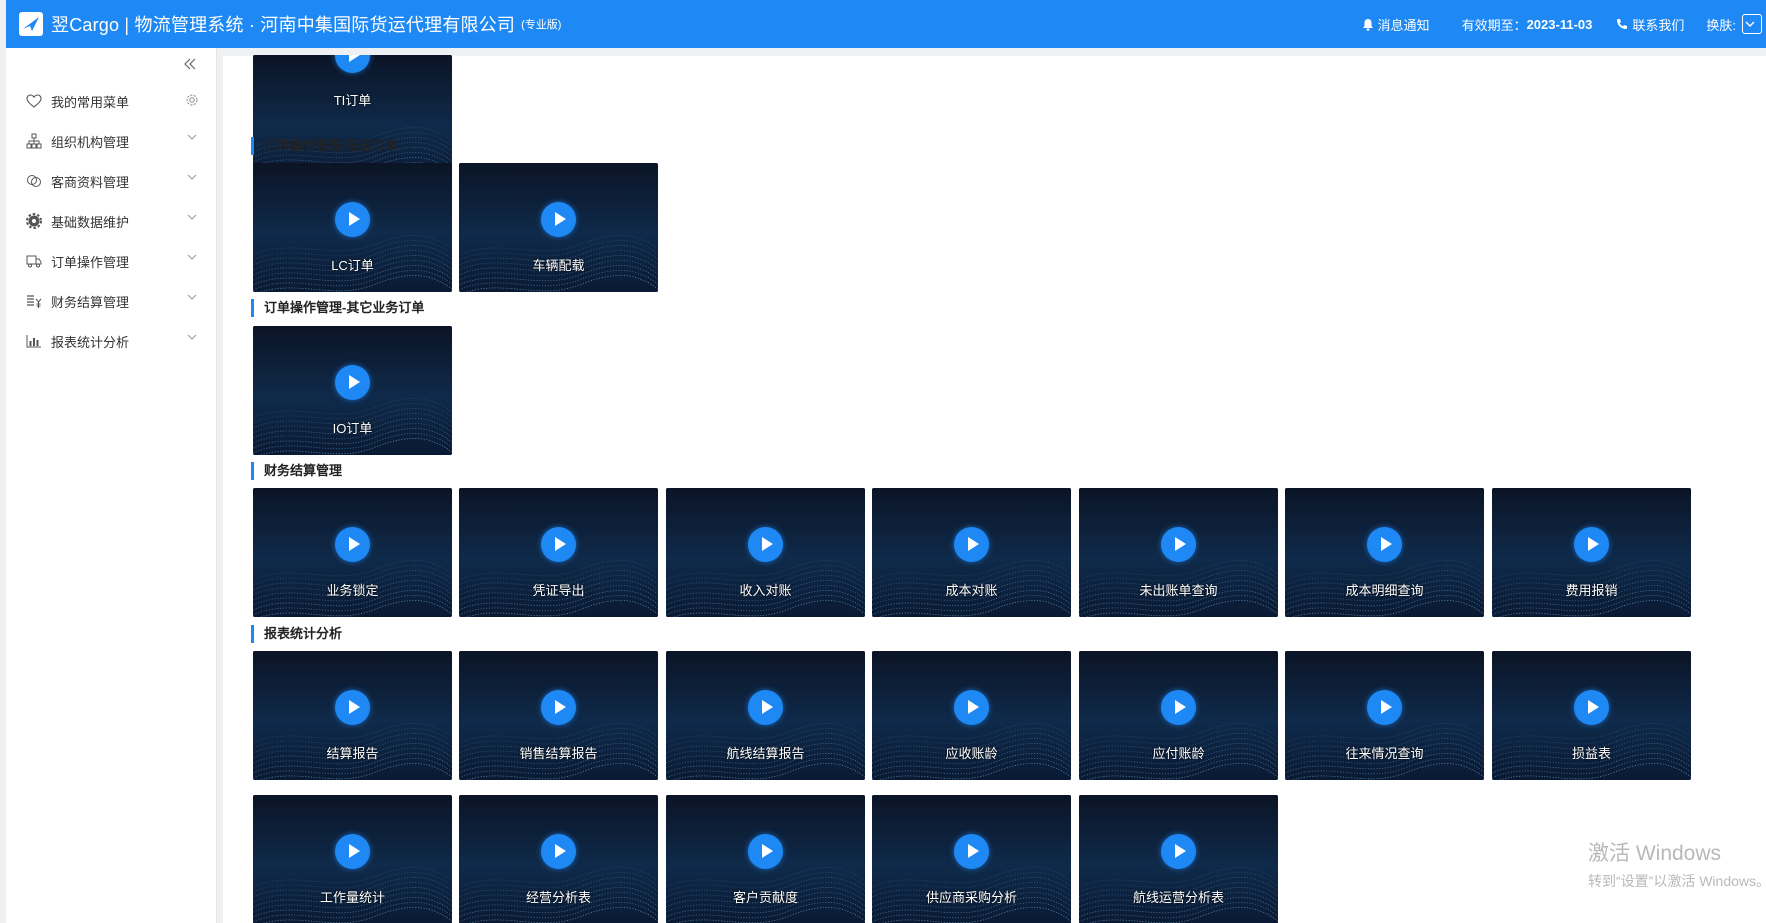 This screenshot has height=923, width=1766. What do you see at coordinates (296, 471) in the screenshot?
I see `section-title: 财务结算管理` at bounding box center [296, 471].